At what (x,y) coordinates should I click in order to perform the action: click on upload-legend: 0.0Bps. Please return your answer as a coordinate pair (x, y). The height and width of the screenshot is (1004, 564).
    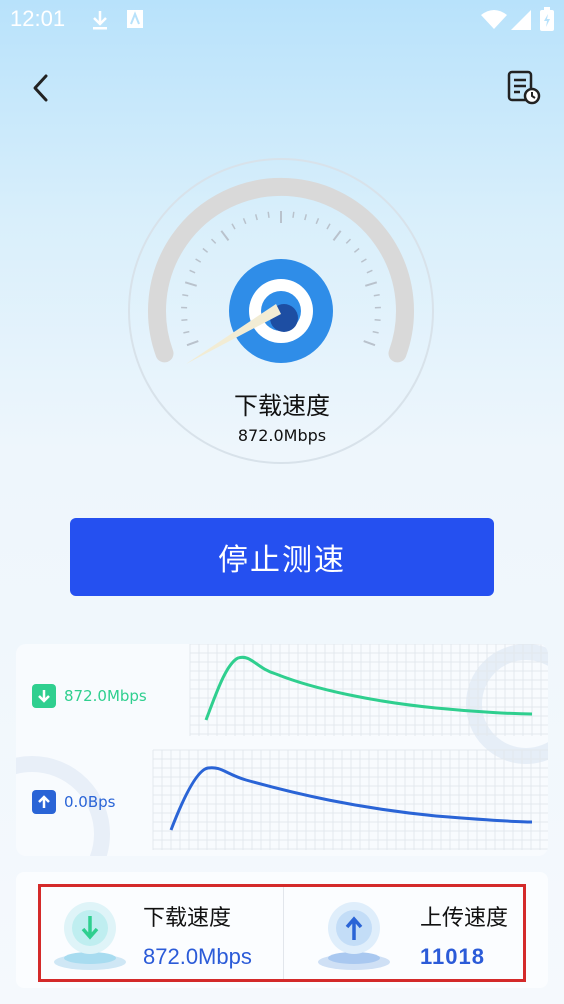
    Looking at the image, I should click on (73, 802).